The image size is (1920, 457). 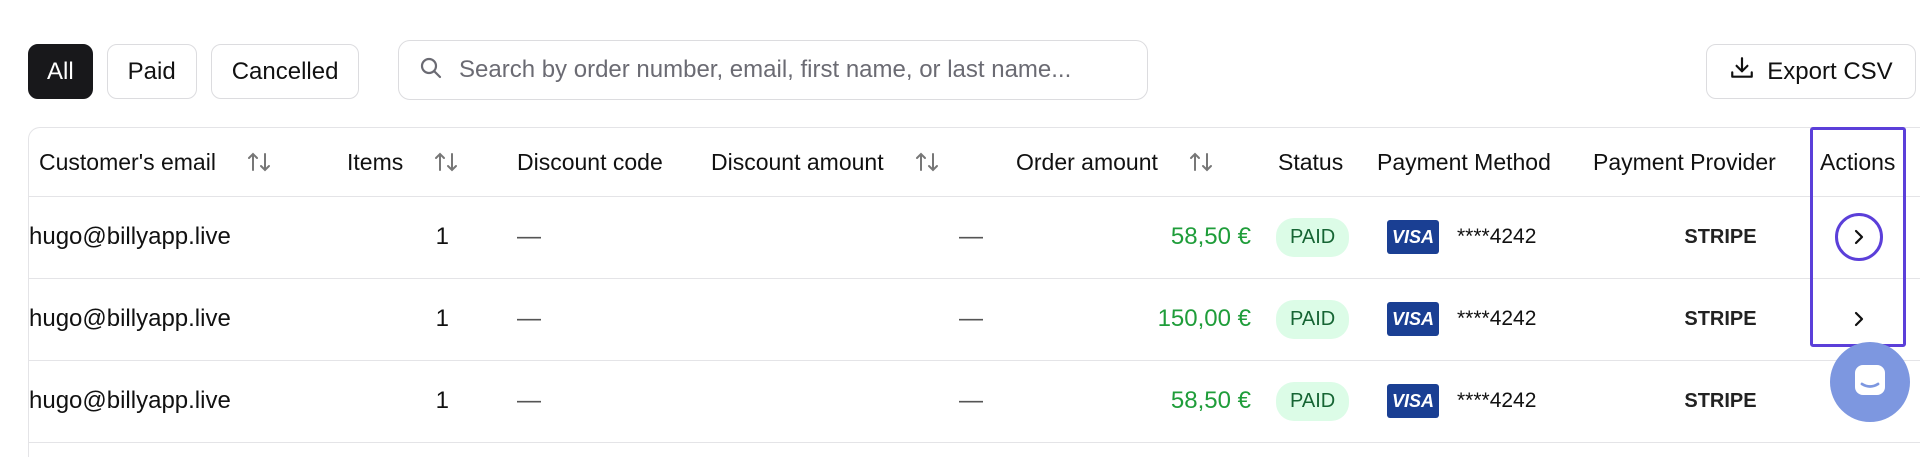 What do you see at coordinates (1115, 162) in the screenshot?
I see `header-order-amount: Order amount` at bounding box center [1115, 162].